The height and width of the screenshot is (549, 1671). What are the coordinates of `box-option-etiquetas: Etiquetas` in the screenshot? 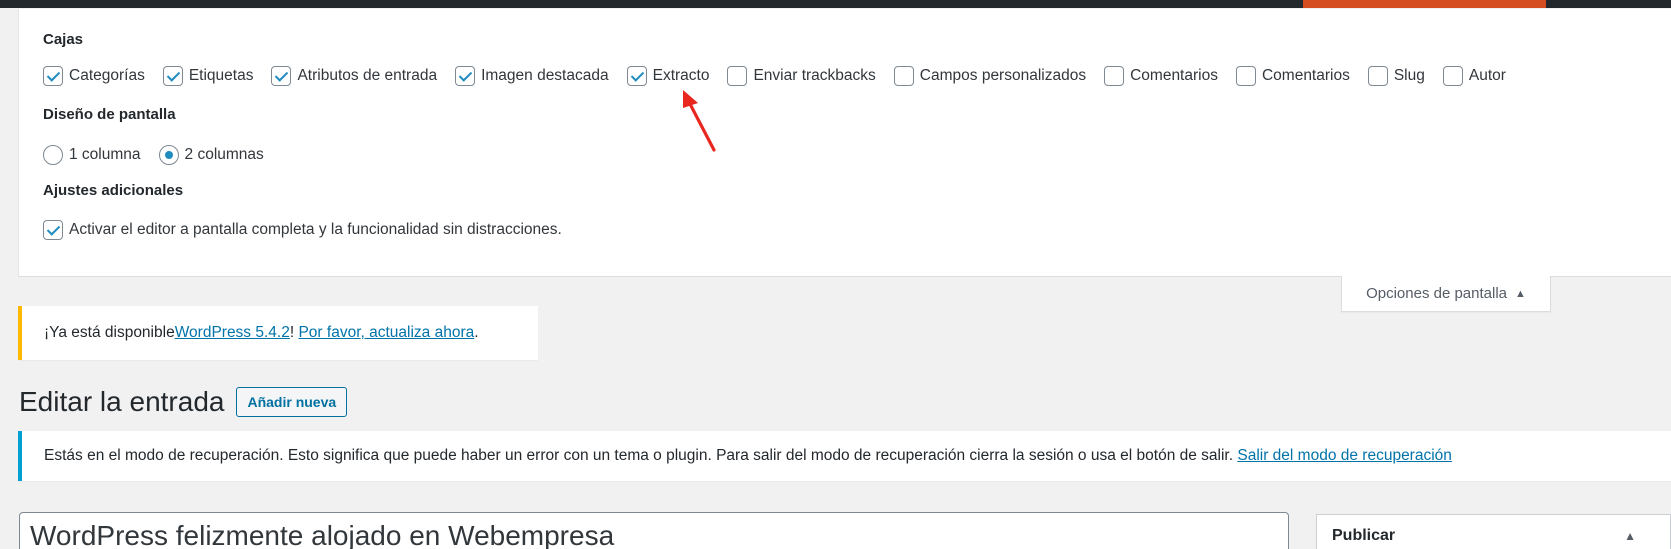 It's located at (208, 76).